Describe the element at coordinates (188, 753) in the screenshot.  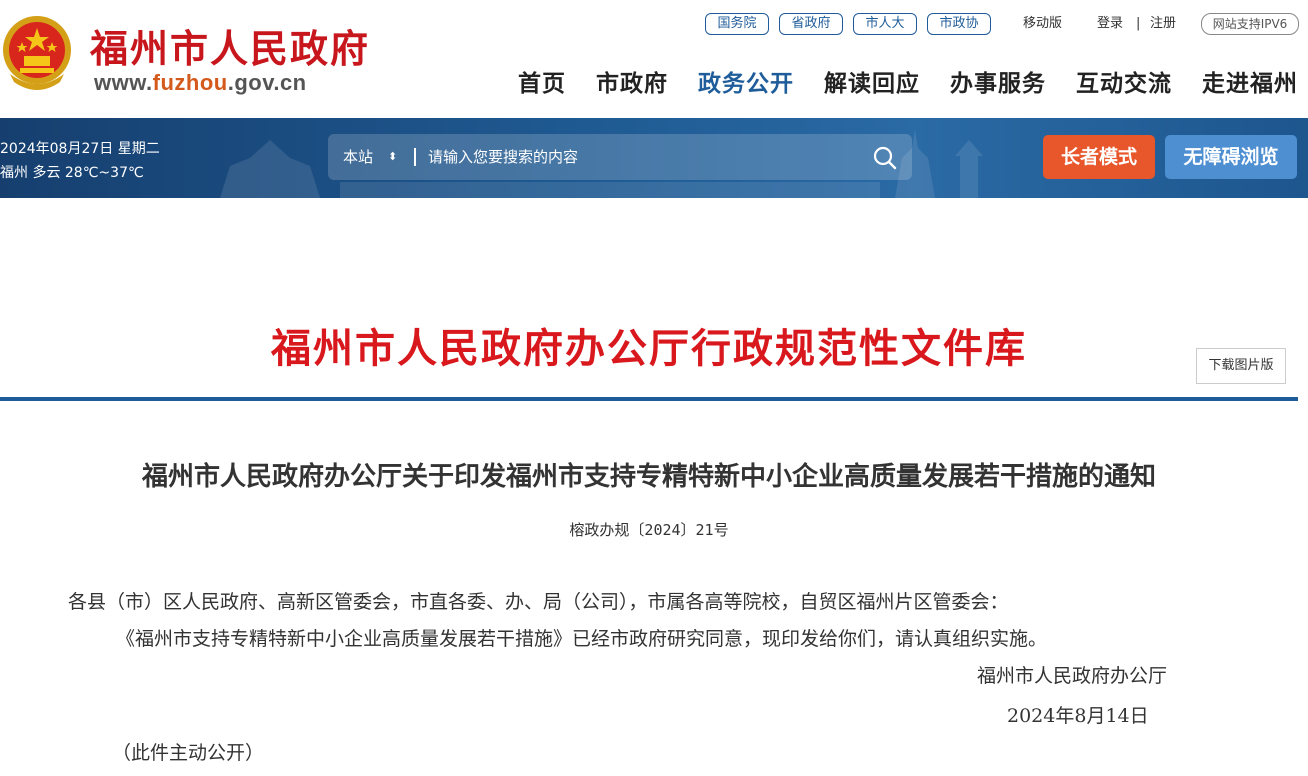
I see `disclosure-note: （此件主动公开）` at that location.